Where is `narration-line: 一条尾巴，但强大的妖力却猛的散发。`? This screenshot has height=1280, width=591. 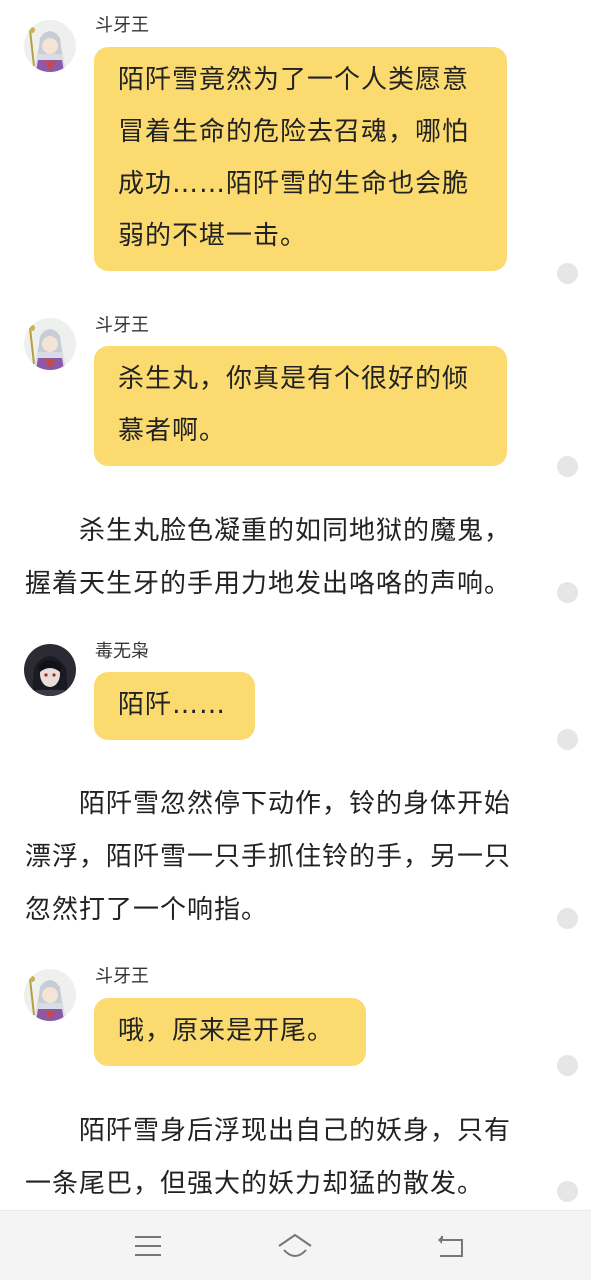
narration-line: 一条尾巴，但强大的妖力却猛的散发。 is located at coordinates (255, 1184).